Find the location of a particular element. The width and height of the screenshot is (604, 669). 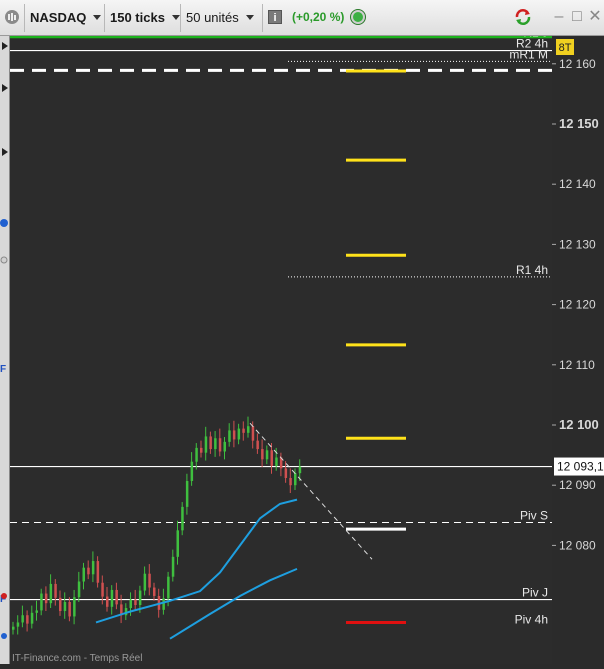

level-label: mR1 M is located at coordinates (528, 54).